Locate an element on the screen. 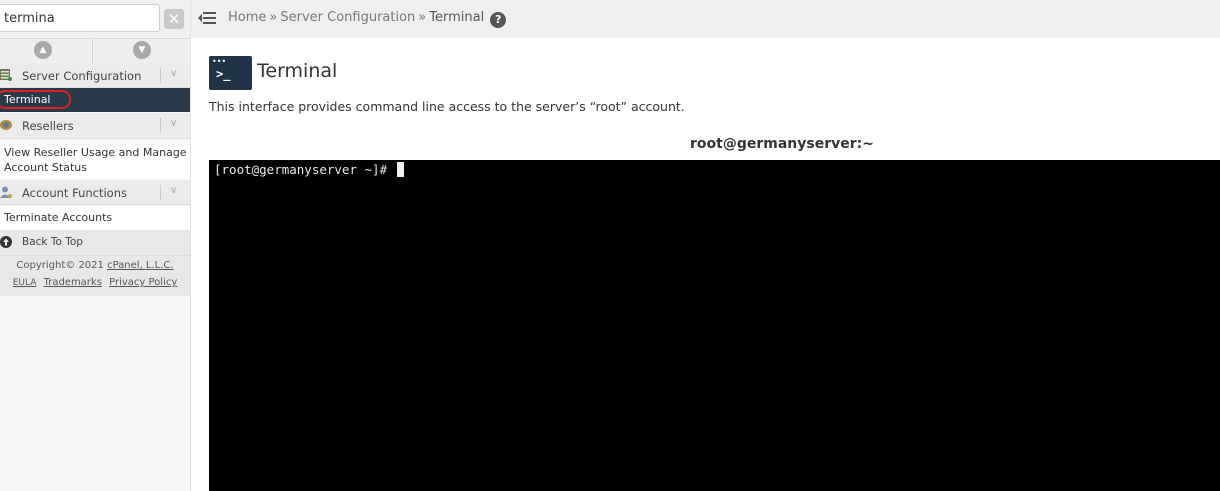  breadcrumb-current: Terminal is located at coordinates (457, 17).